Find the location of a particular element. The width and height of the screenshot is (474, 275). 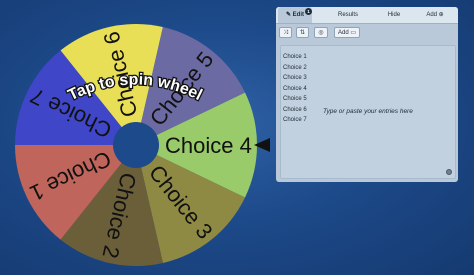

entry-line: Choice 1 is located at coordinates (295, 57).